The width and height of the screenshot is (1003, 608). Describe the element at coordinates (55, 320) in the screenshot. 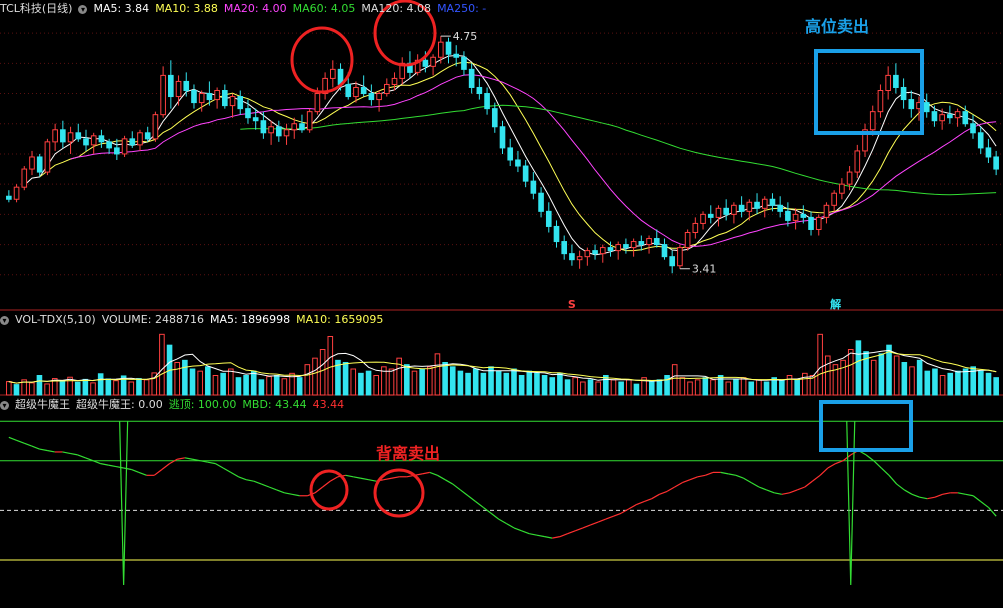

I see `volume-title: VOL-TDX(5,10)` at that location.